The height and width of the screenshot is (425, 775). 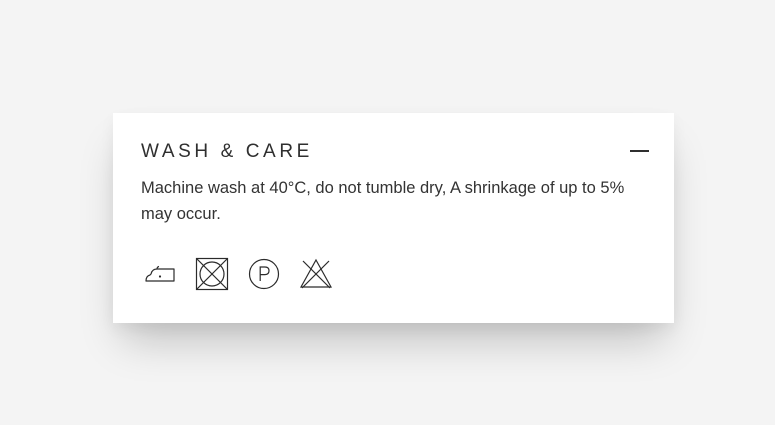 I want to click on dry-clean-p-icon, so click(x=264, y=274).